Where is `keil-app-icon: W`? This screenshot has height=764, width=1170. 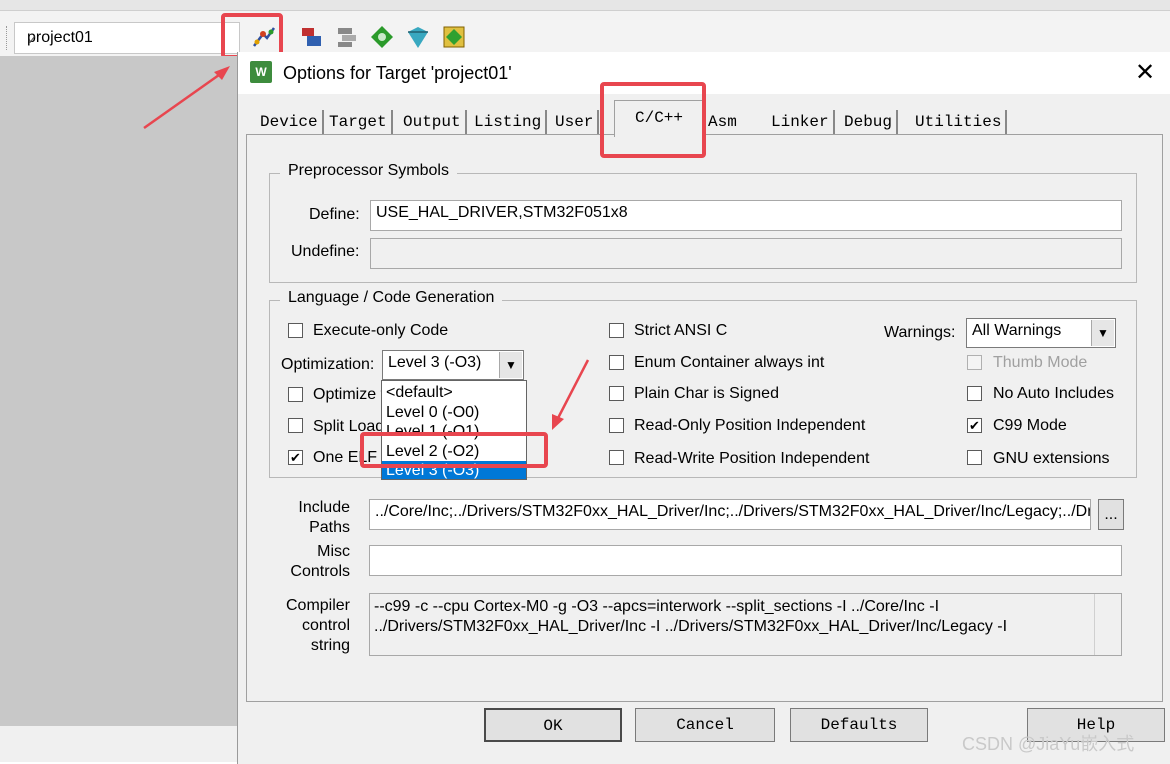
keil-app-icon: W is located at coordinates (261, 72).